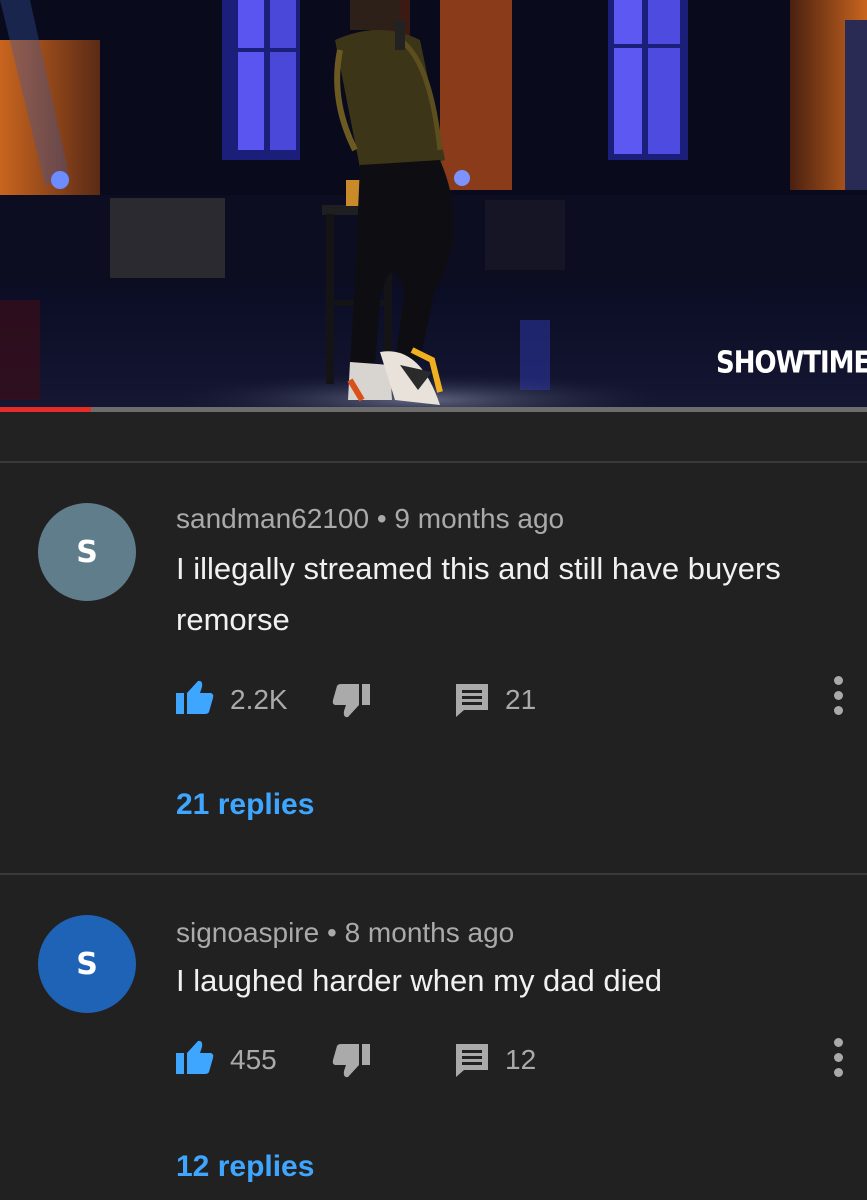  Describe the element at coordinates (791, 363) in the screenshot. I see `showtime-watermark: SHOWTIME` at that location.